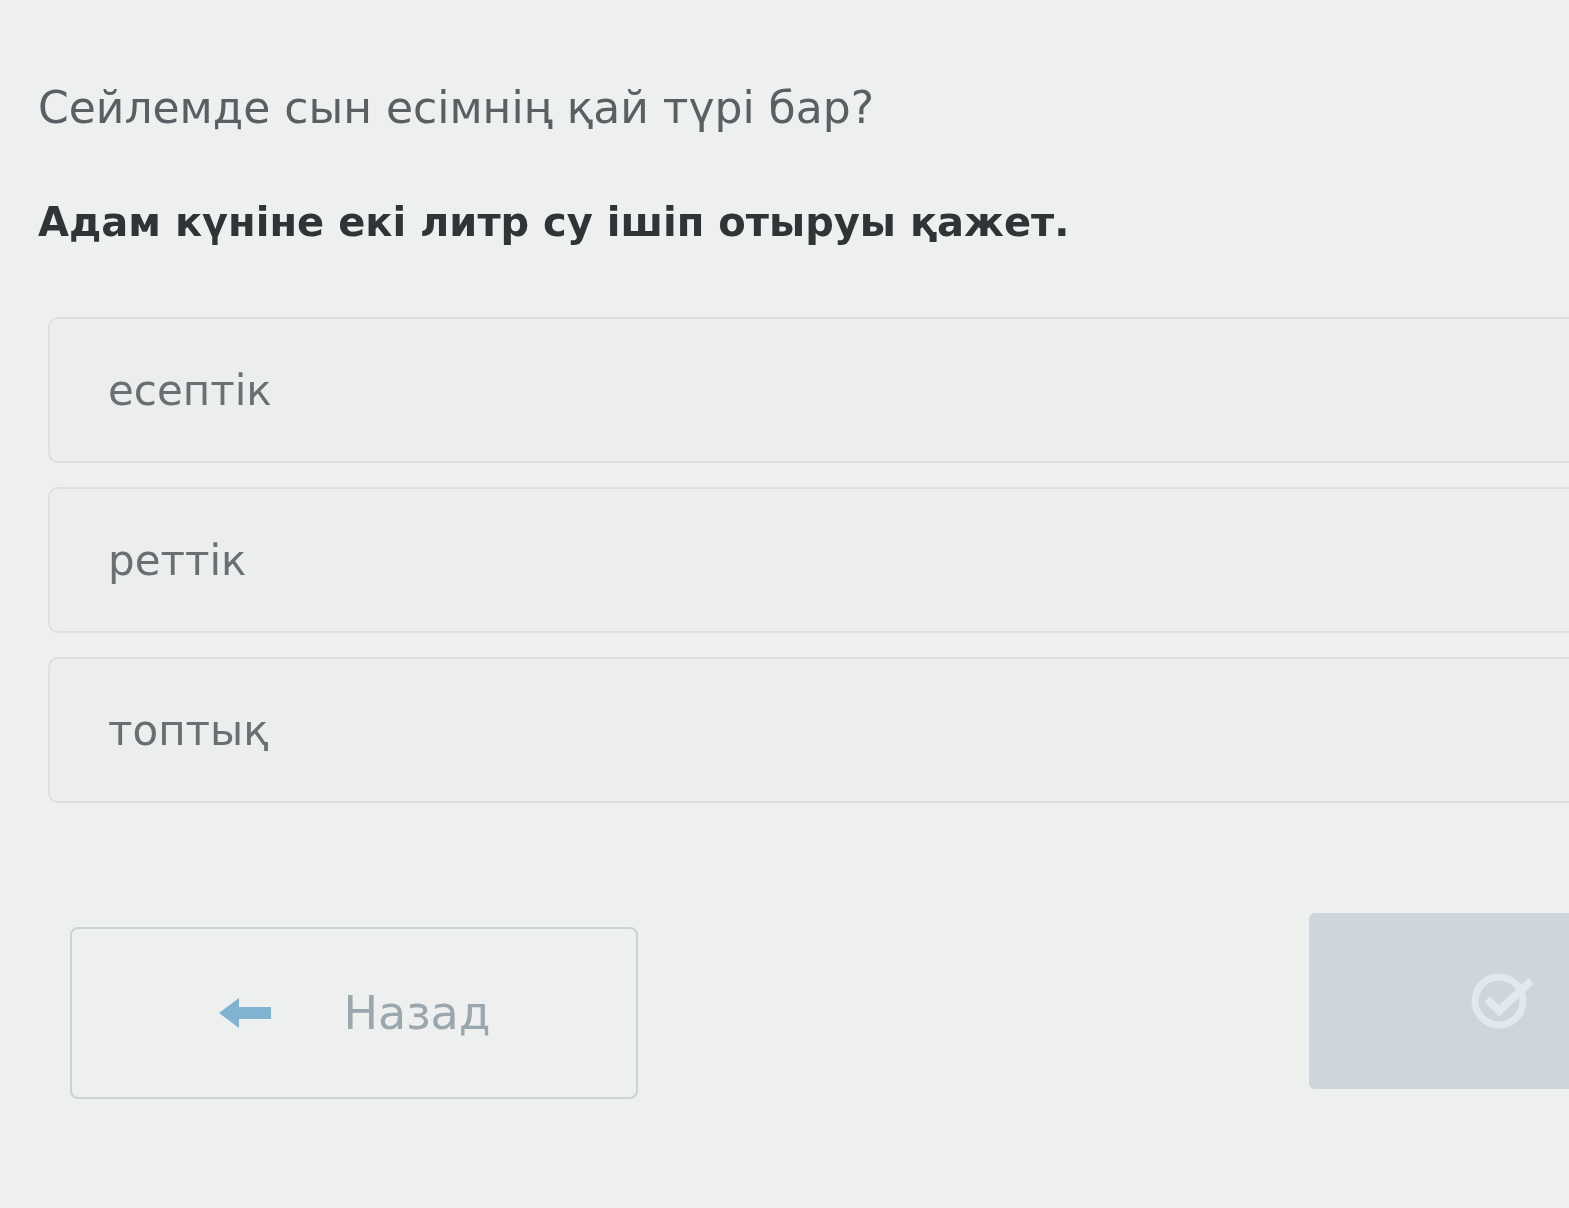  I want to click on arrow-left-icon, so click(245, 1013).